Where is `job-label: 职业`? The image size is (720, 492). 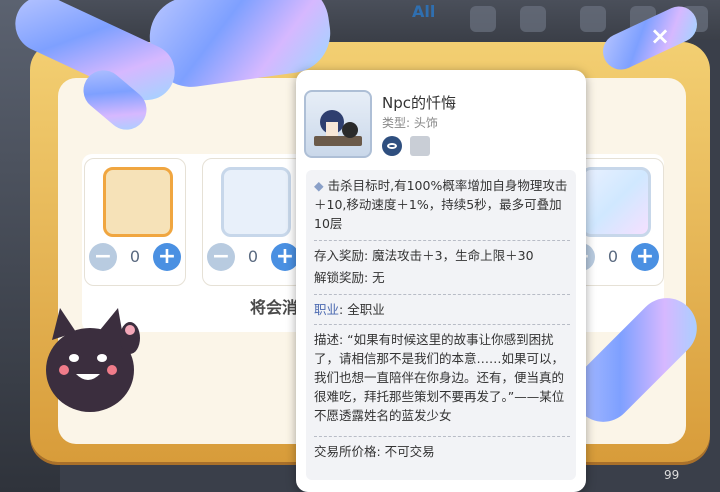
job-label: 职业 is located at coordinates (327, 309).